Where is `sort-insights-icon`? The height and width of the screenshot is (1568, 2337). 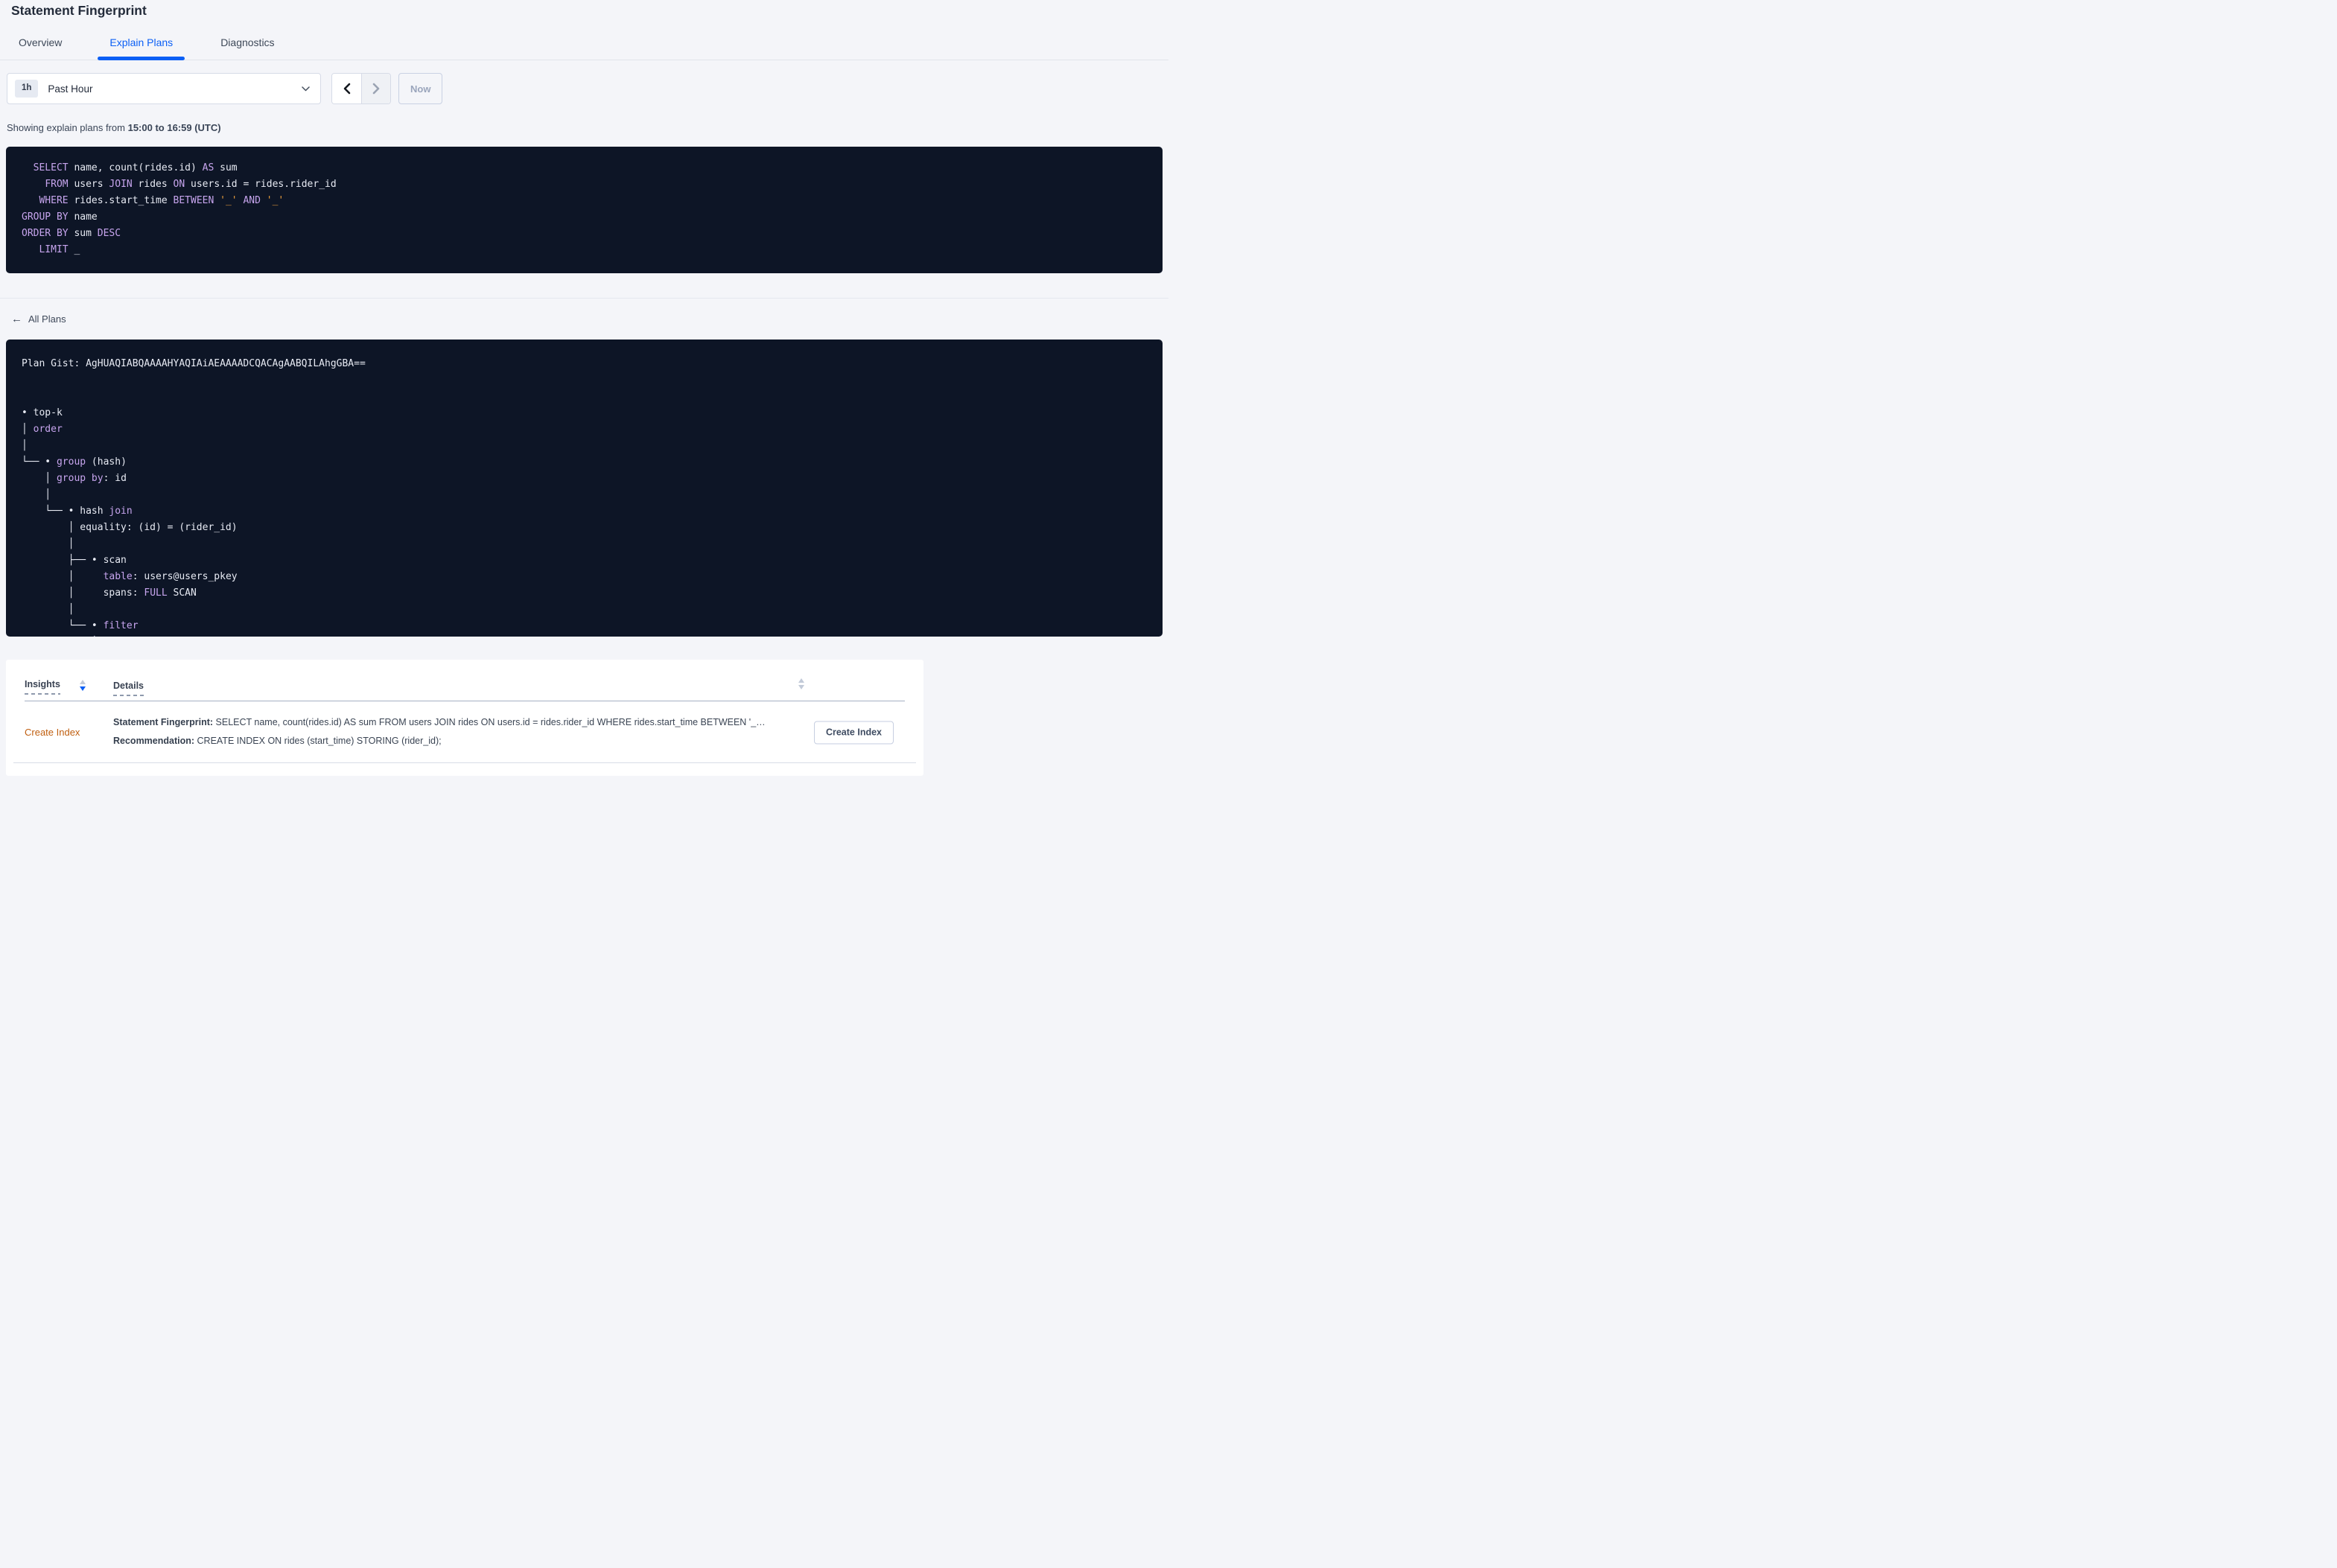
sort-insights-icon is located at coordinates (82, 685).